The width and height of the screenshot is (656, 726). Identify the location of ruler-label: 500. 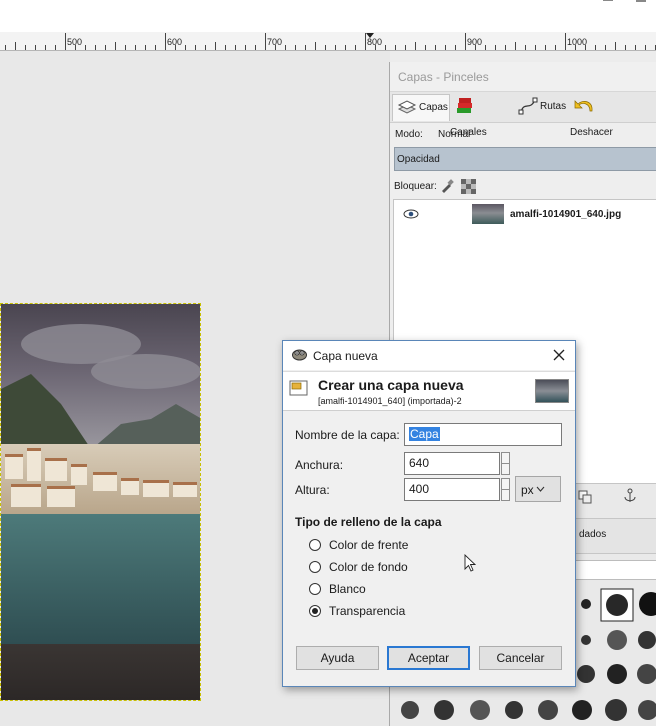
(75, 42).